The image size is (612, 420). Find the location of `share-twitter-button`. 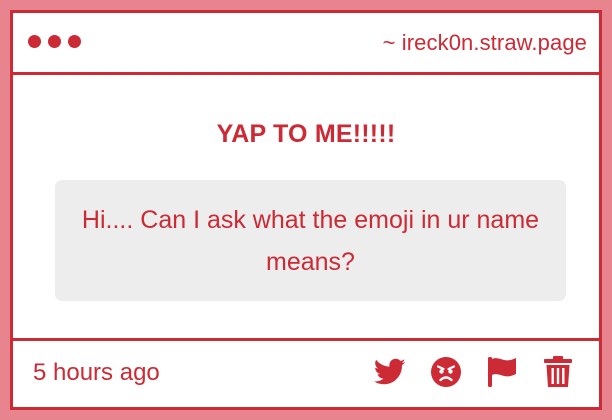

share-twitter-button is located at coordinates (390, 372).